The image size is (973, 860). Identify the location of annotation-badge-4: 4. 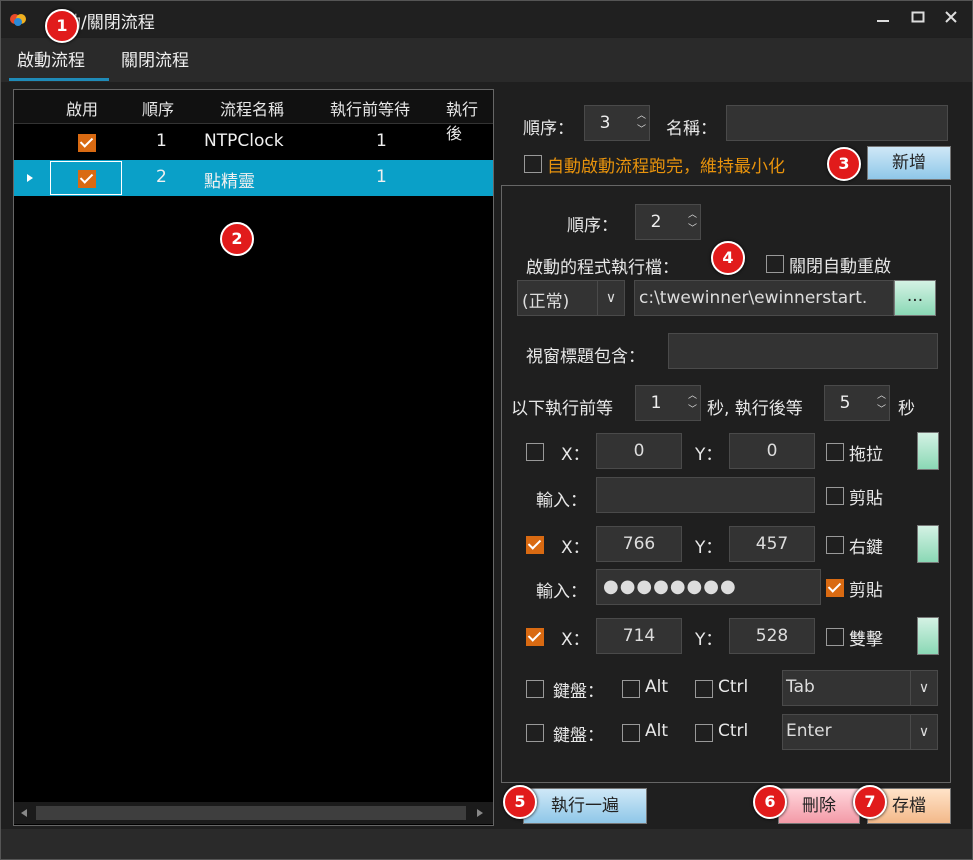
(728, 258).